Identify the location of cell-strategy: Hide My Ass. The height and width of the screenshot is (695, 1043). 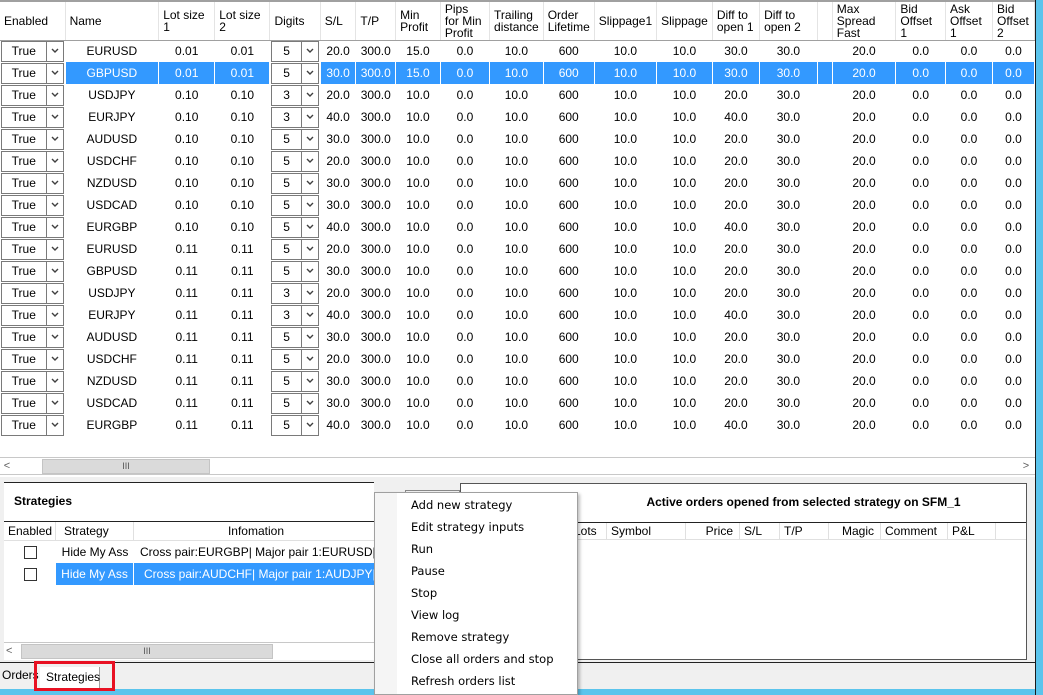
(95, 552).